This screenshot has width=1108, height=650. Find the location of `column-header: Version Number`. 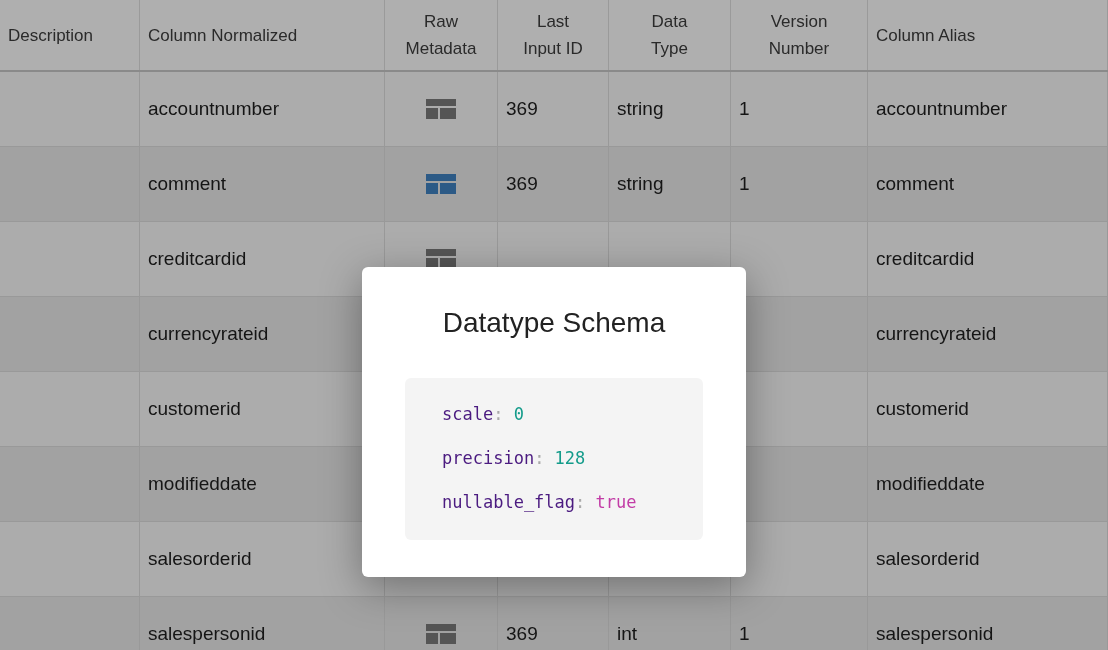

column-header: Version Number is located at coordinates (799, 35).